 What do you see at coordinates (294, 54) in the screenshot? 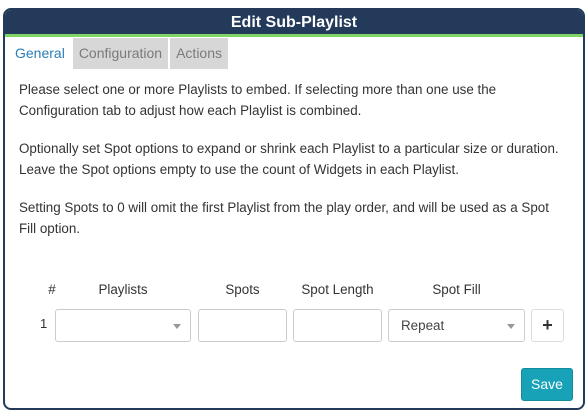
I see `tab-bar: General Configuration Actions` at bounding box center [294, 54].